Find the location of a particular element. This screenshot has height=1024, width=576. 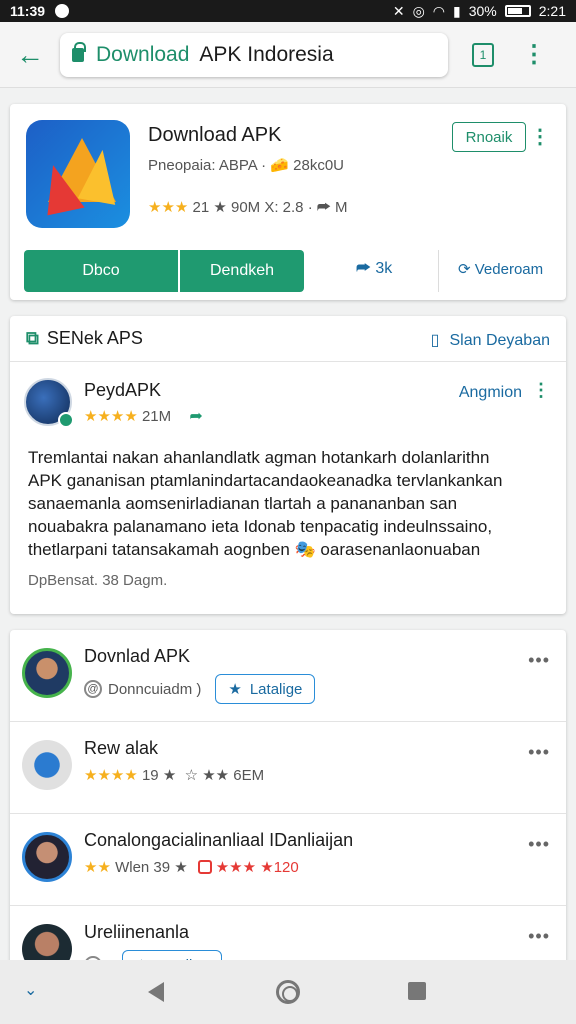

list-item-title: Ureliinenanla is located at coordinates (137, 932).